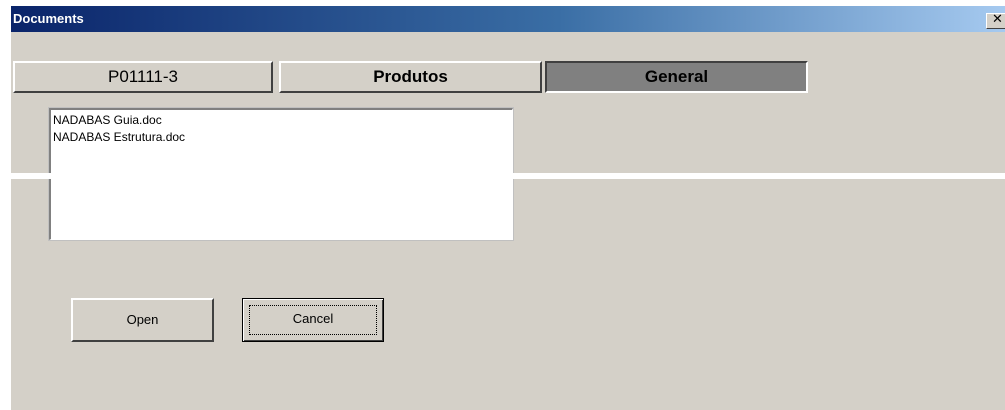  I want to click on tab-label: P01111-3, so click(143, 76).